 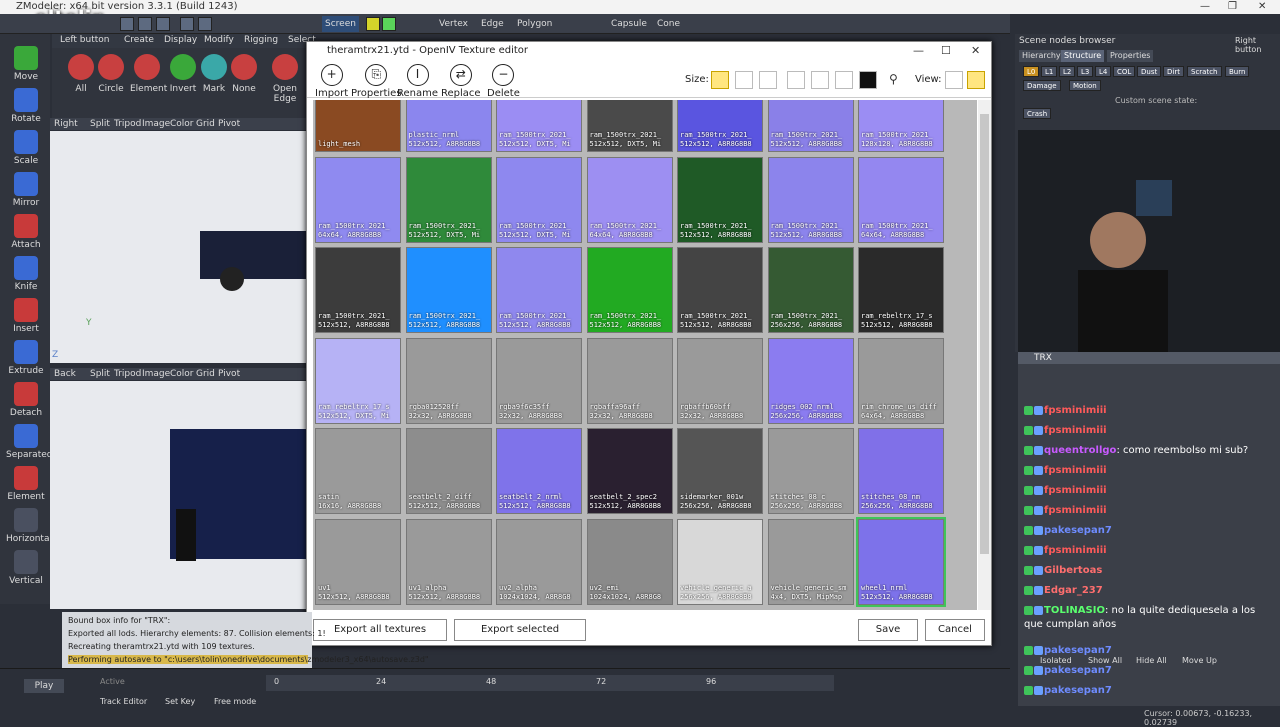 I want to click on play-button: Play, so click(x=44, y=686).